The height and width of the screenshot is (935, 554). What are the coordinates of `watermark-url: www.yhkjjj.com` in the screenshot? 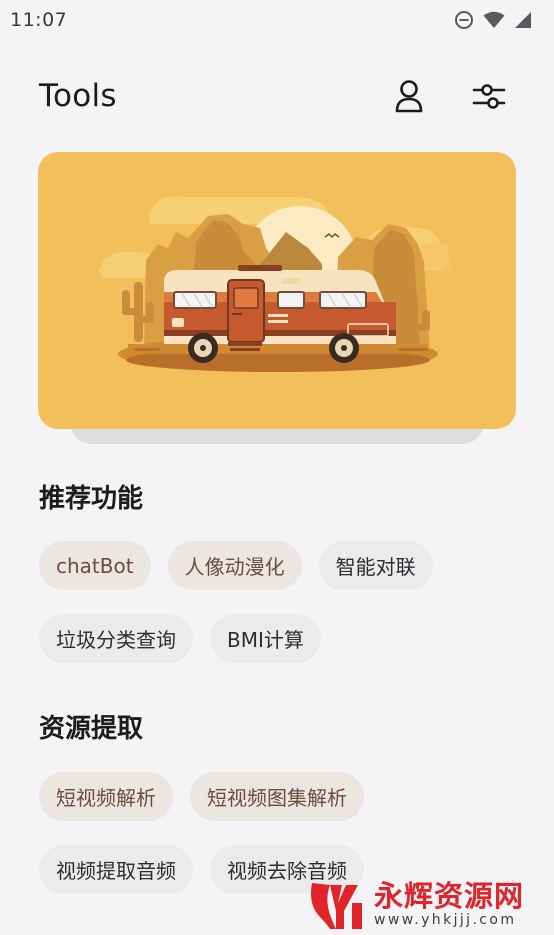 It's located at (445, 920).